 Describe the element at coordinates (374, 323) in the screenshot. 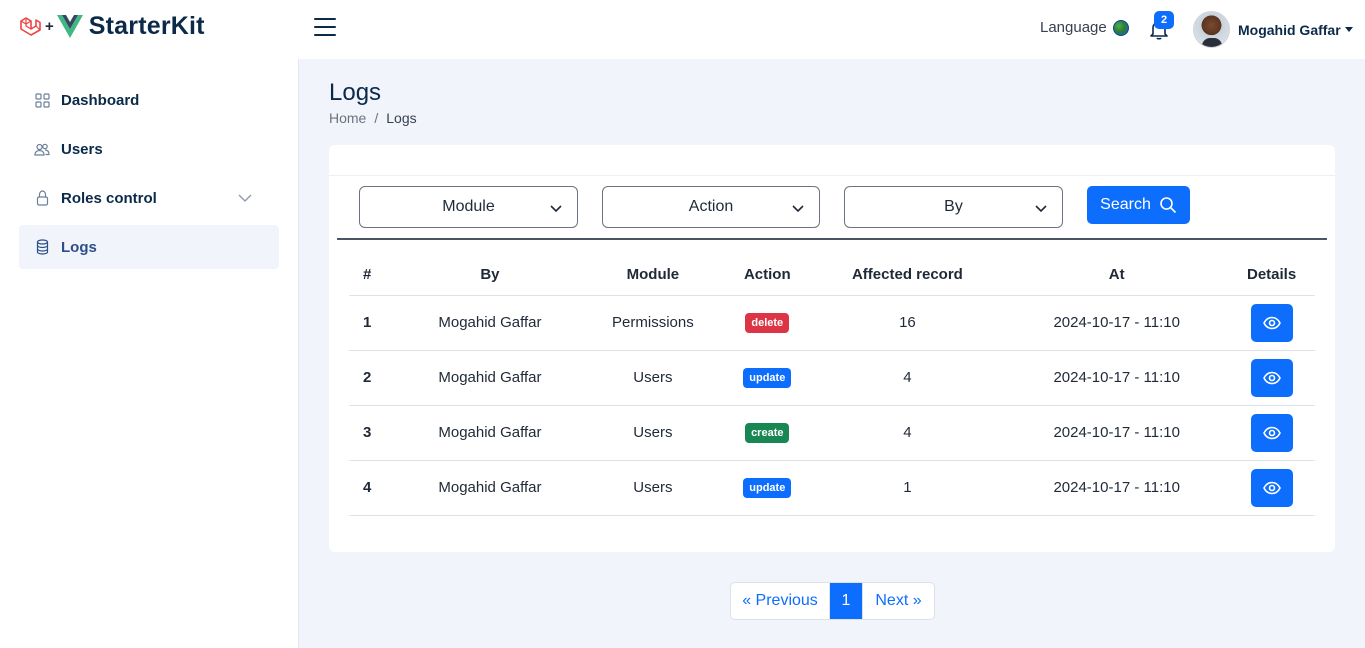

I see `row-number: 1` at that location.